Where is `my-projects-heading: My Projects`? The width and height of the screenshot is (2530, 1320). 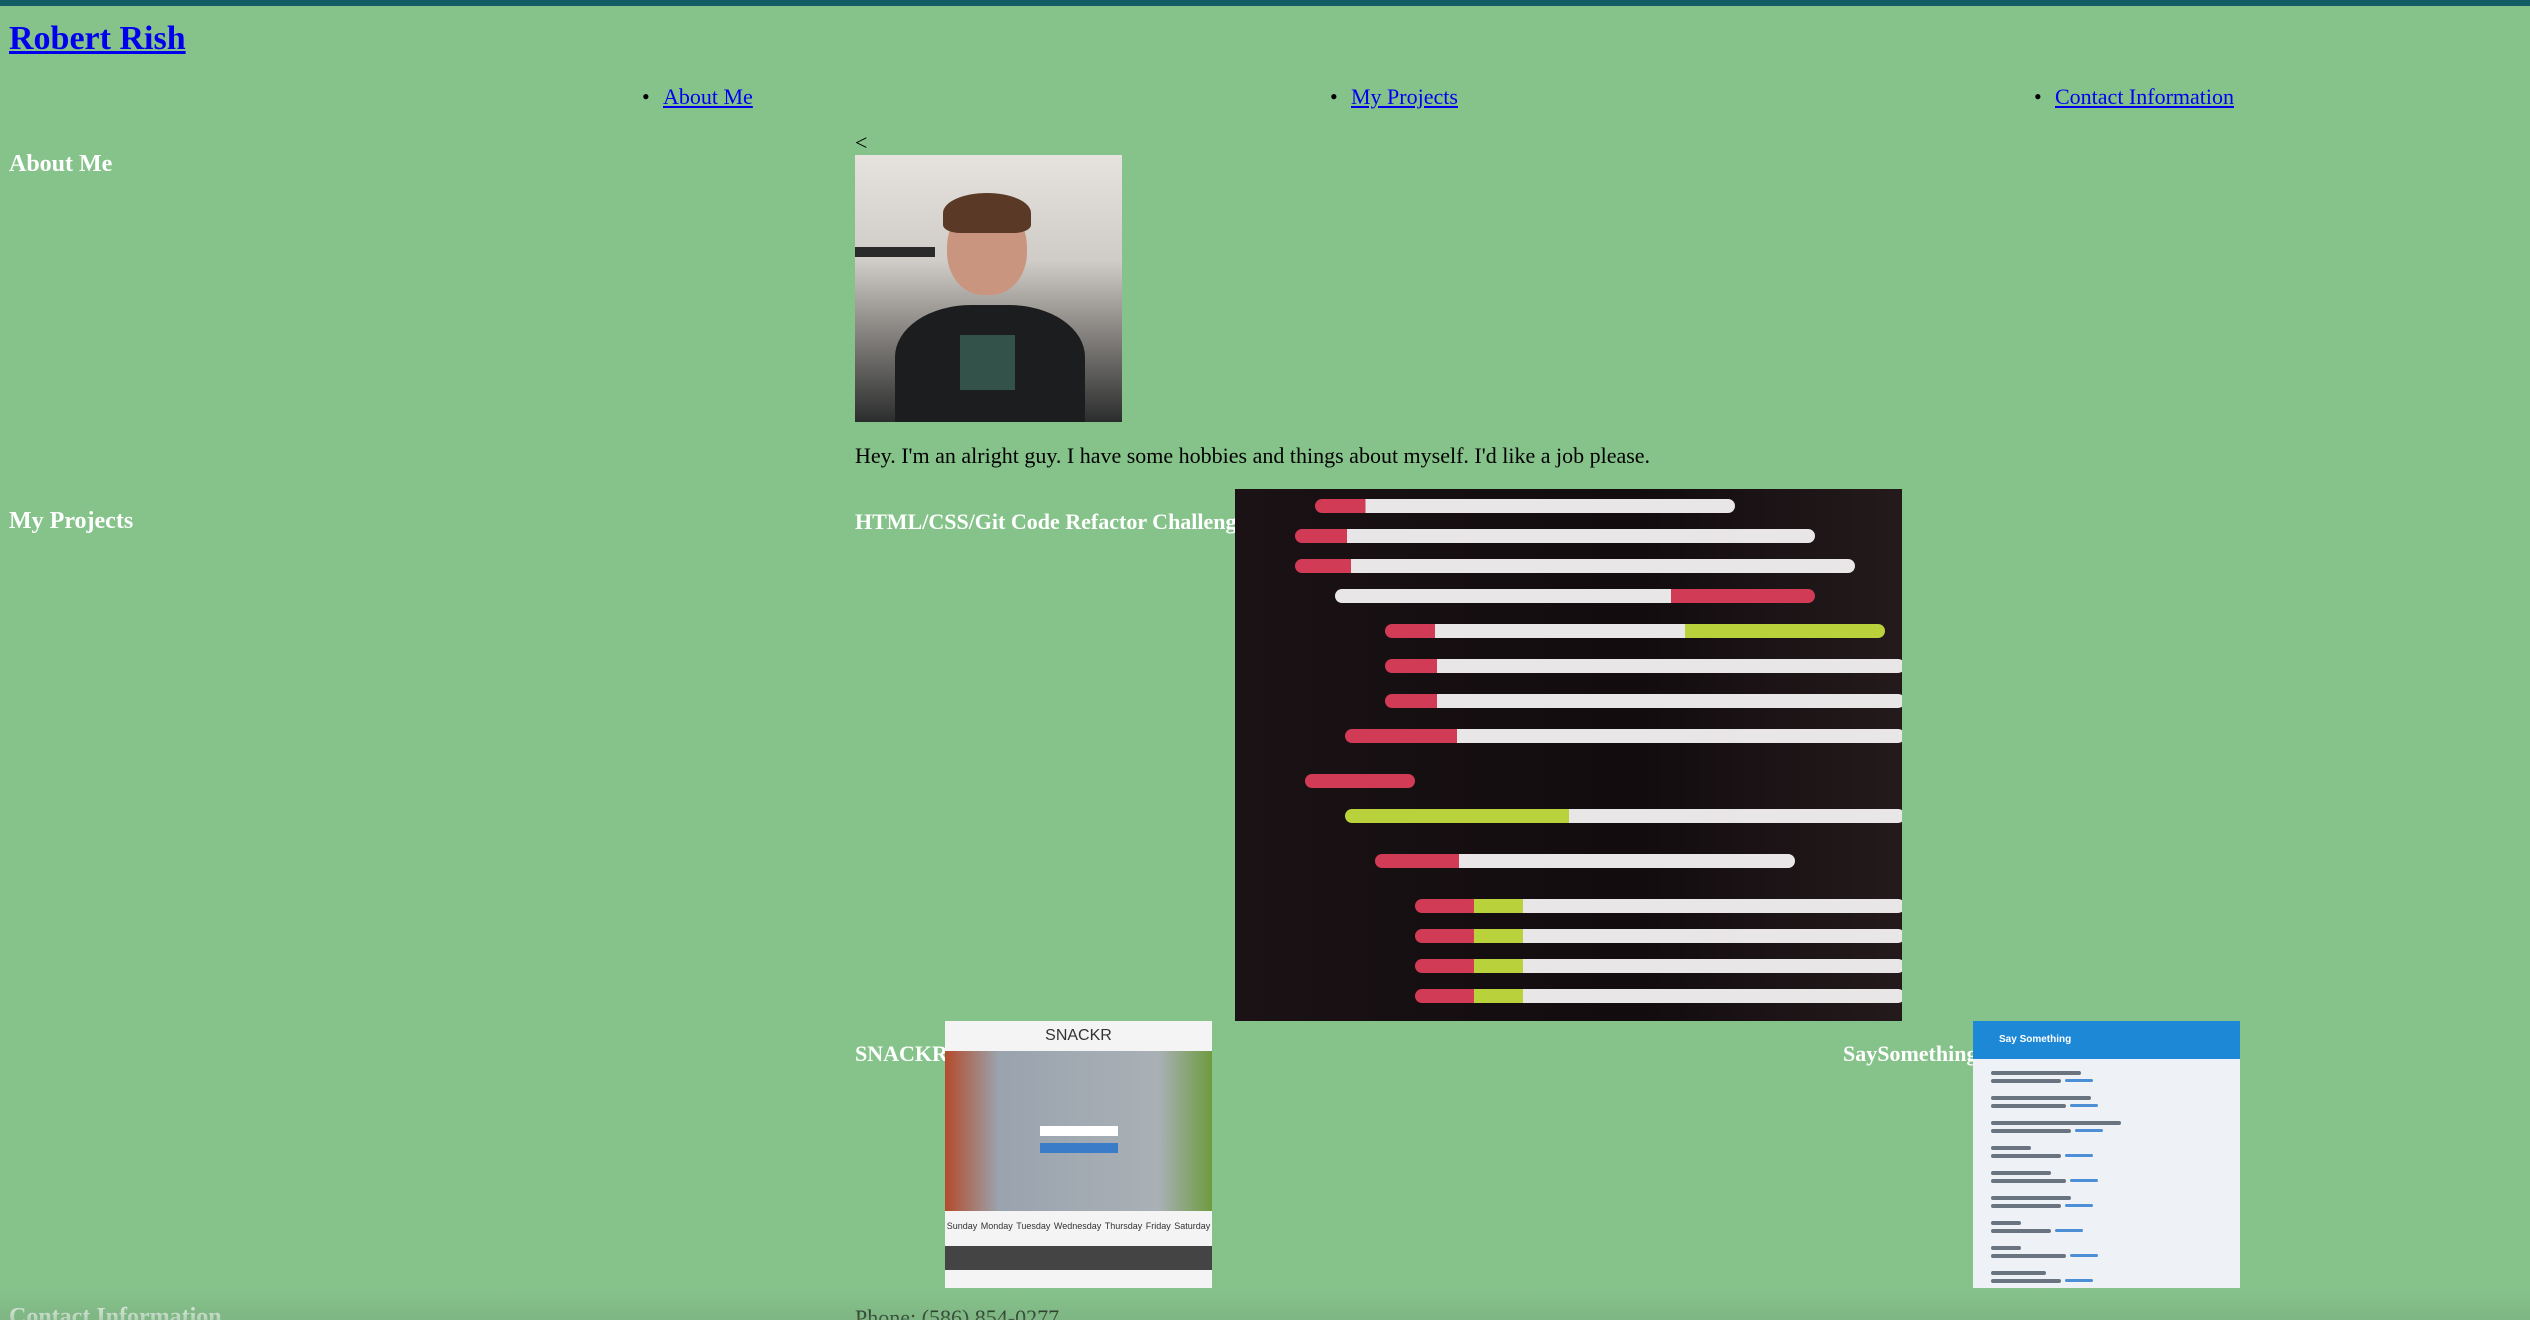 my-projects-heading: My Projects is located at coordinates (71, 521).